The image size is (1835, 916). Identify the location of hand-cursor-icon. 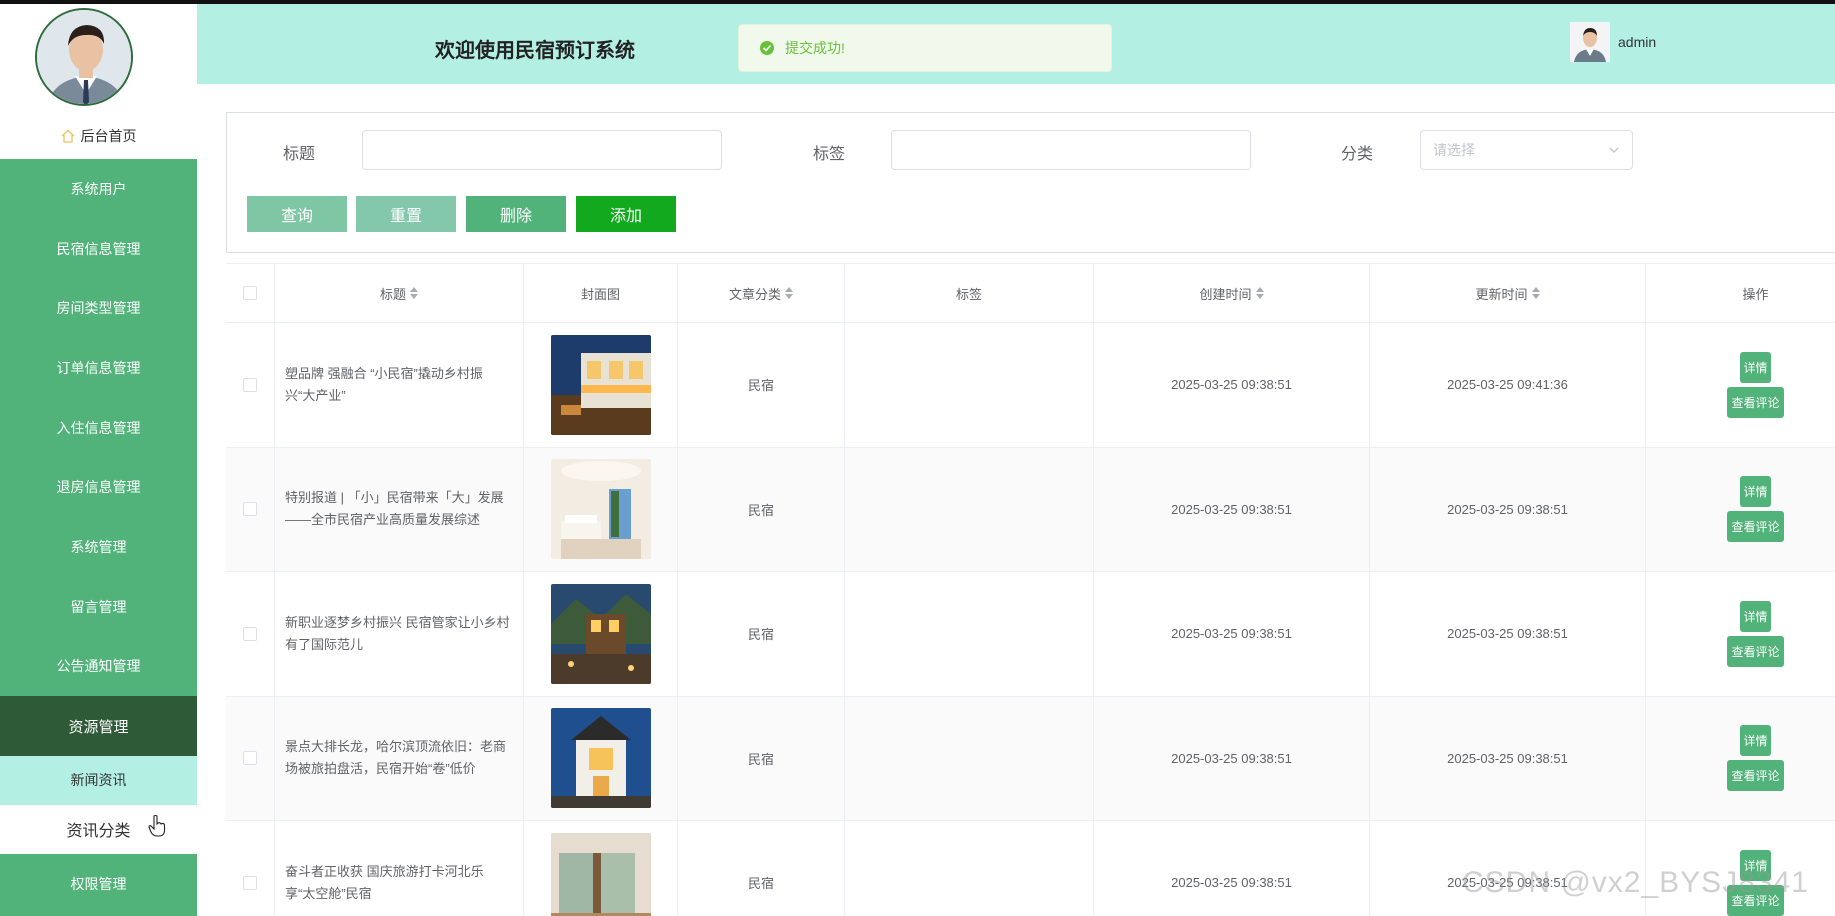
(157, 825).